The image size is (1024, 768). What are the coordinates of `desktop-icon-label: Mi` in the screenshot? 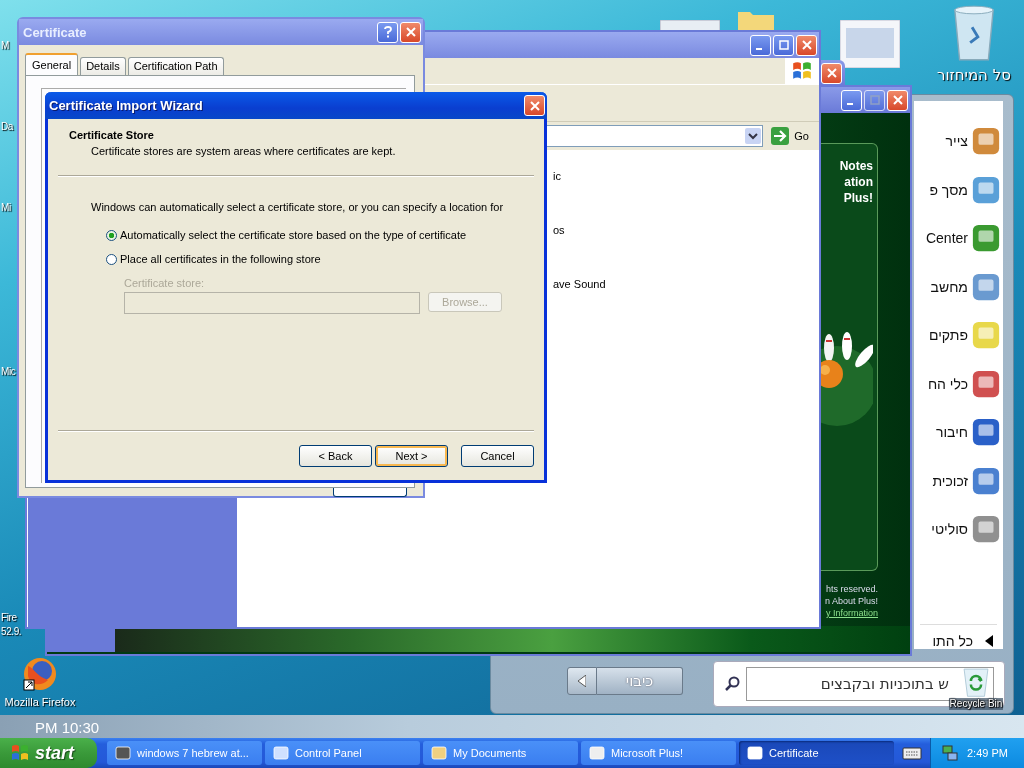 It's located at (6, 207).